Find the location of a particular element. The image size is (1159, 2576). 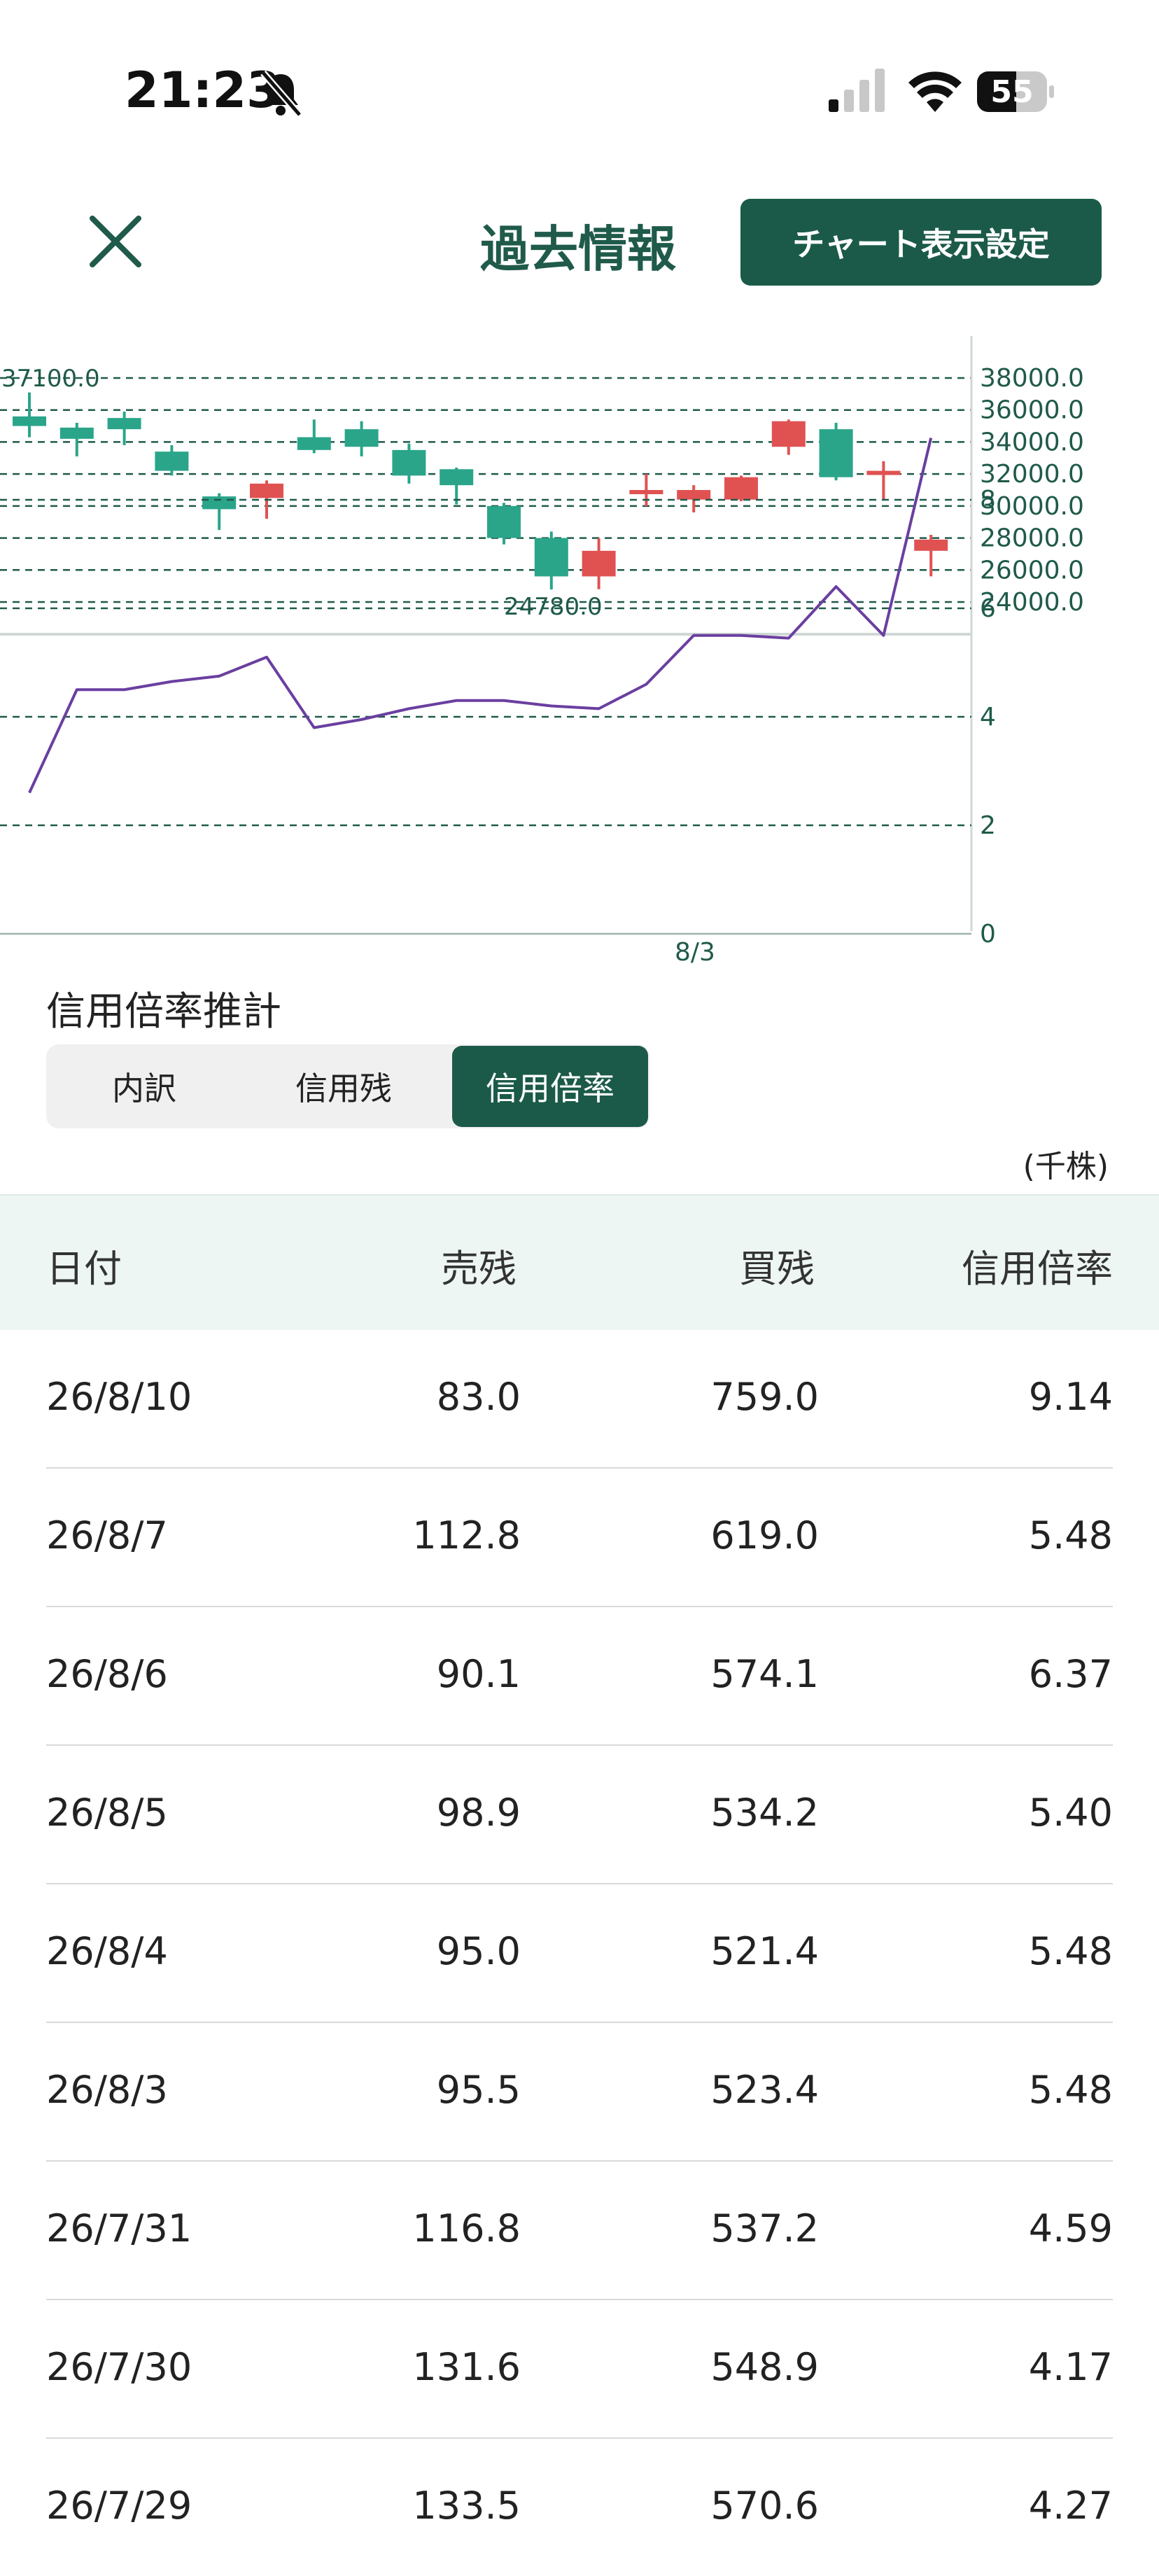

cell-buy: 548.9 is located at coordinates (764, 2367).